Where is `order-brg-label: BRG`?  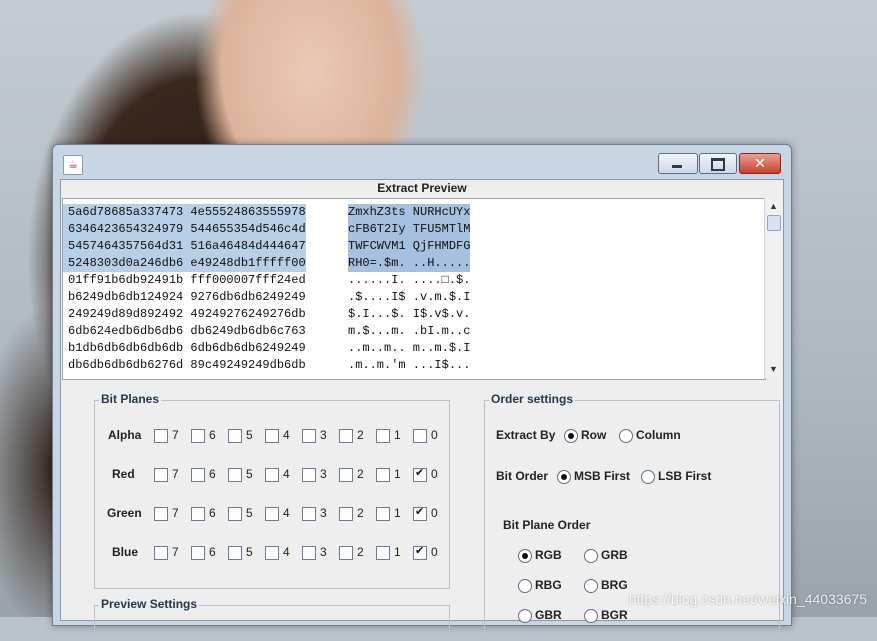
order-brg-label: BRG is located at coordinates (614, 585).